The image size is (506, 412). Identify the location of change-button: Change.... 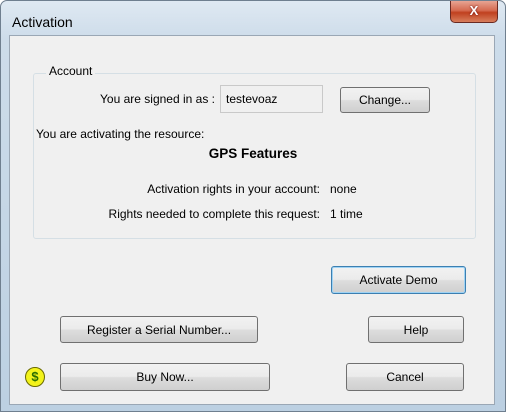
(385, 100).